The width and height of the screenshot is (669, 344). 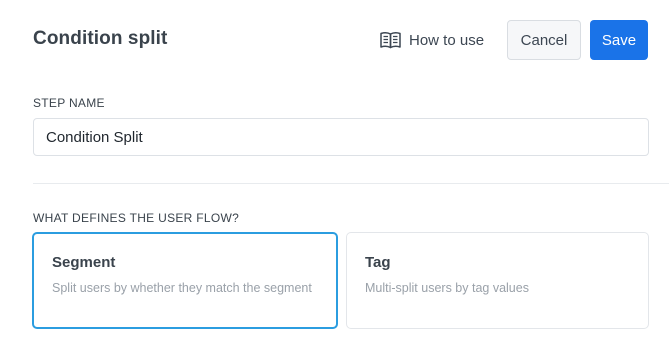 What do you see at coordinates (447, 288) in the screenshot?
I see `option-description: Multi-split users by tag values` at bounding box center [447, 288].